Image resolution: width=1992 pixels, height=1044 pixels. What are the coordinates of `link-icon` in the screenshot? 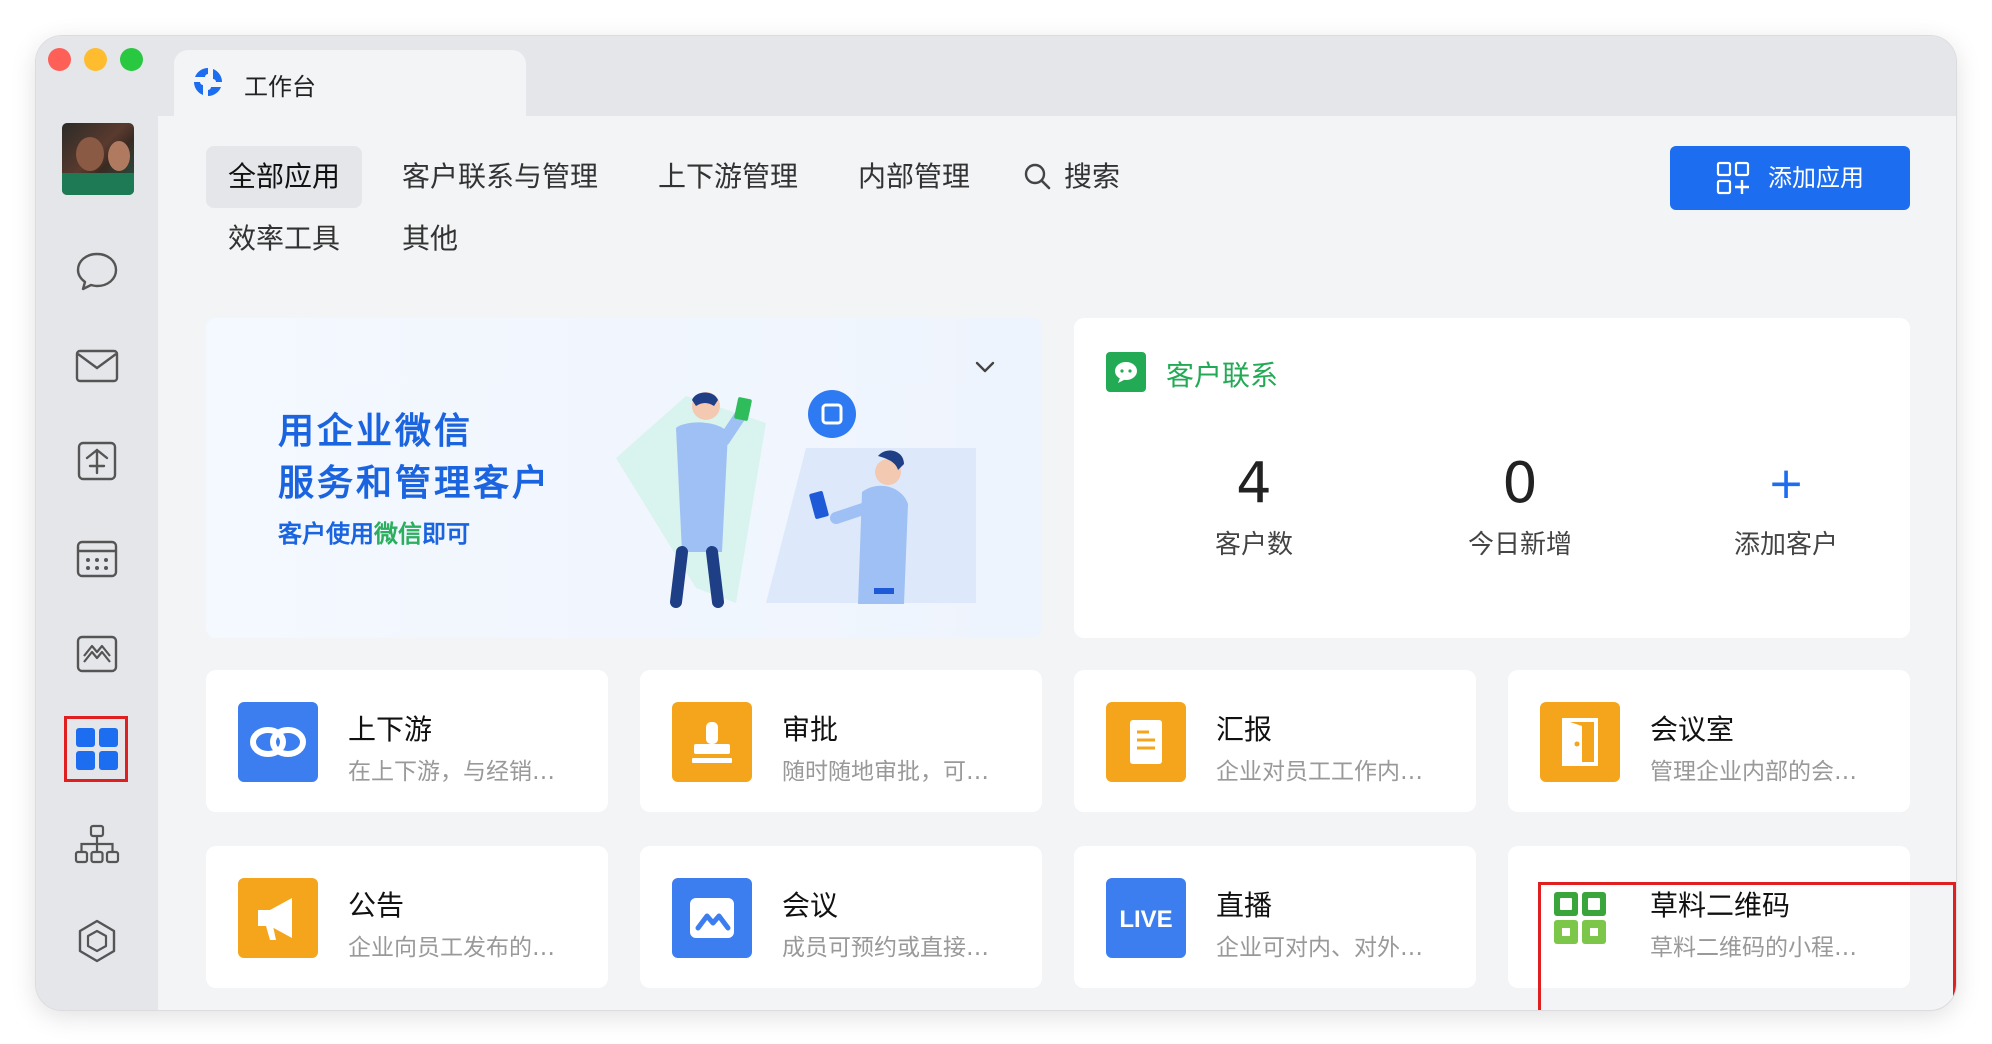 It's located at (278, 742).